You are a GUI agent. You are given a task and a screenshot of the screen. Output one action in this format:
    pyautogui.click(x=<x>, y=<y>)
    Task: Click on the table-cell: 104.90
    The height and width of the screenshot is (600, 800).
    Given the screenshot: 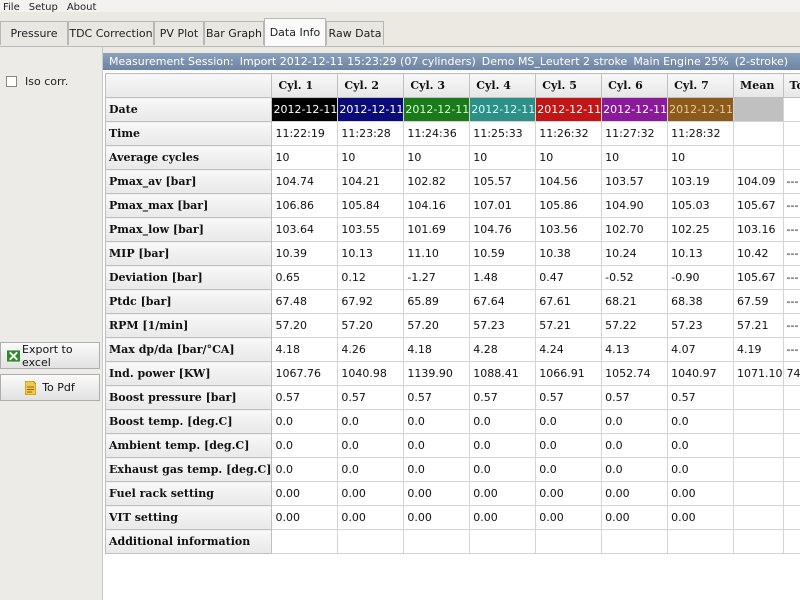 What is the action you would take?
    pyautogui.click(x=635, y=205)
    